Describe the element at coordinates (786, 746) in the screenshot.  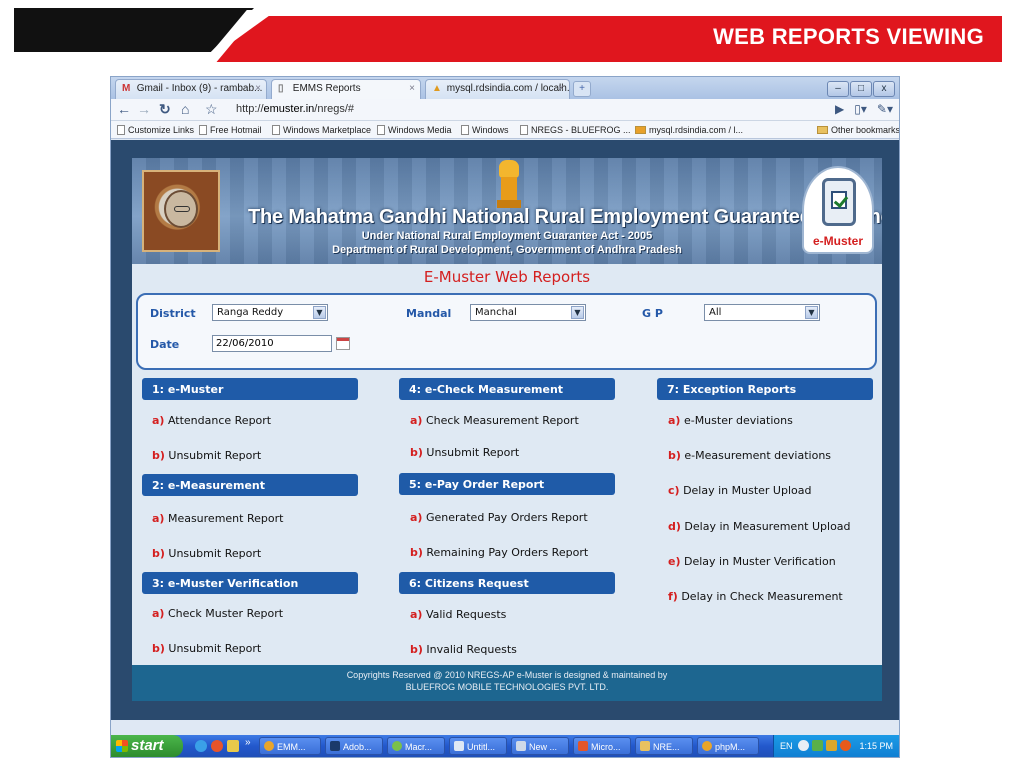
I see `language-indicator: EN` at that location.